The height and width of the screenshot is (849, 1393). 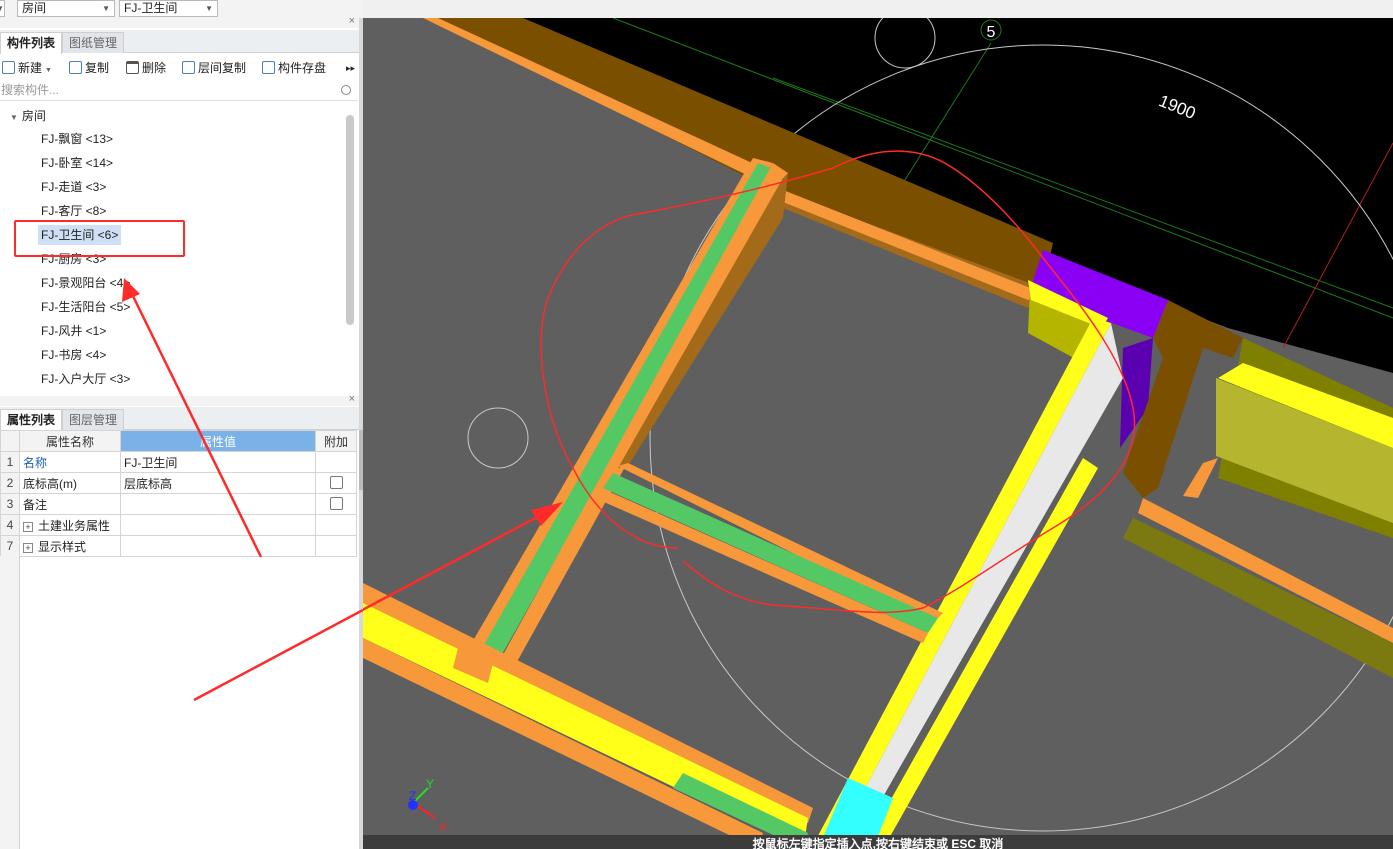 What do you see at coordinates (66, 8) in the screenshot?
I see `category-dropdown: 房间 ▼` at bounding box center [66, 8].